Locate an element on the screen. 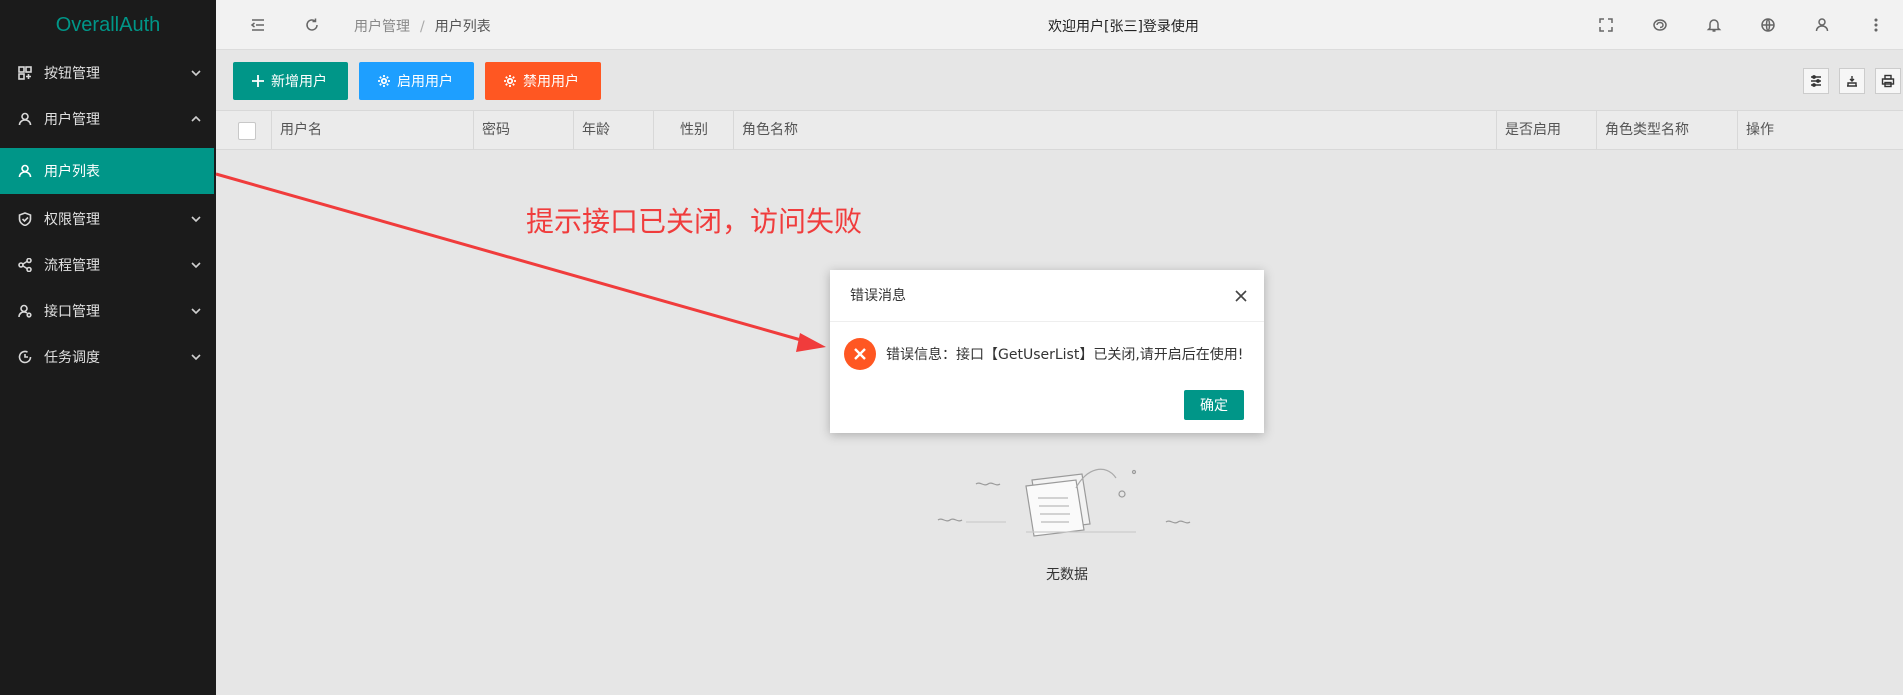  error-icon is located at coordinates (860, 354).